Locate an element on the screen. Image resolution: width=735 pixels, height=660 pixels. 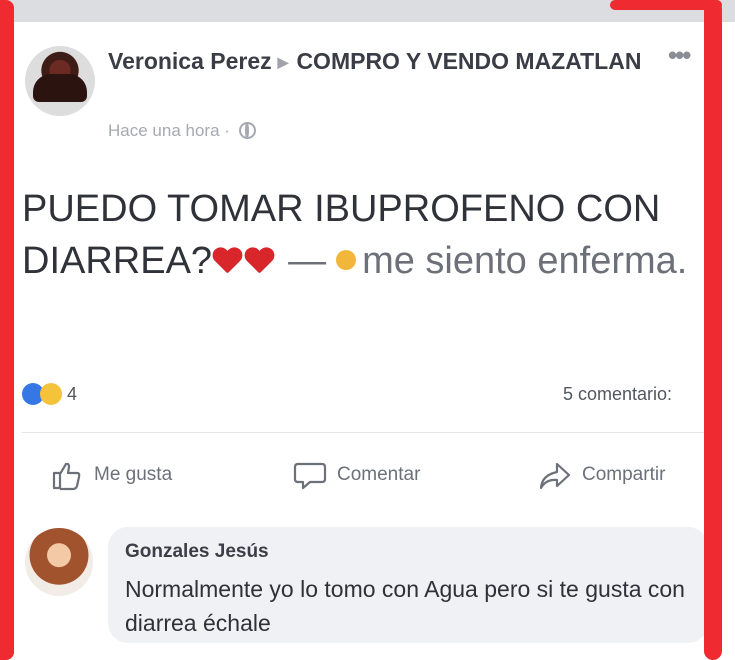
sick-face-icon is located at coordinates (346, 260).